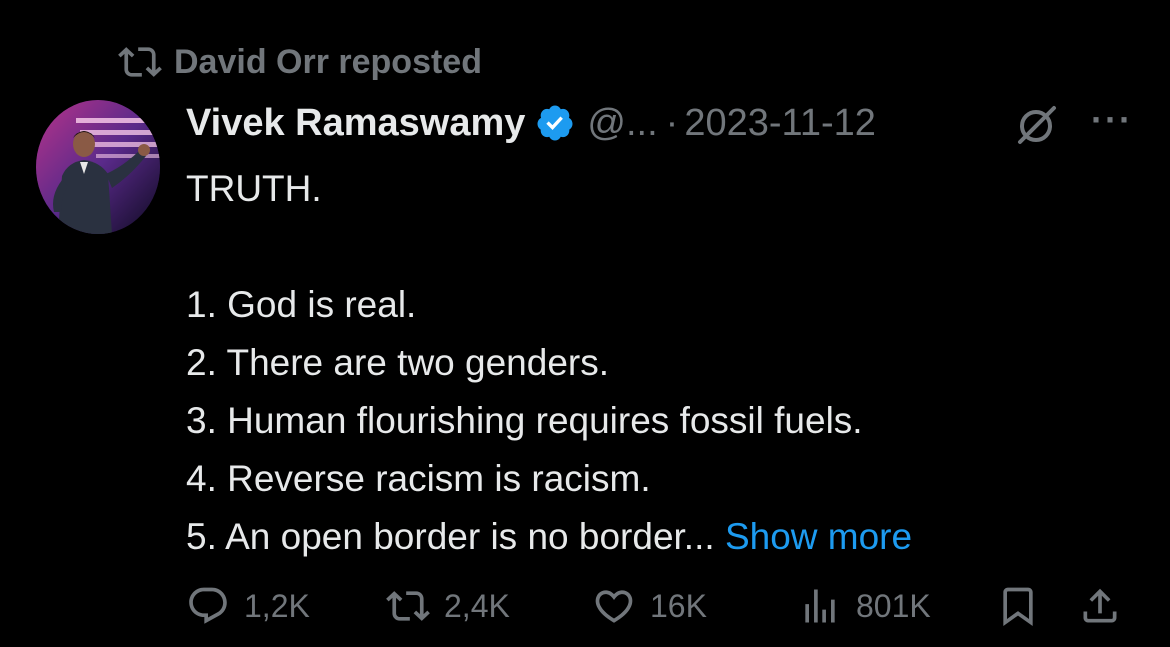  I want to click on bookmark-icon, so click(1018, 607).